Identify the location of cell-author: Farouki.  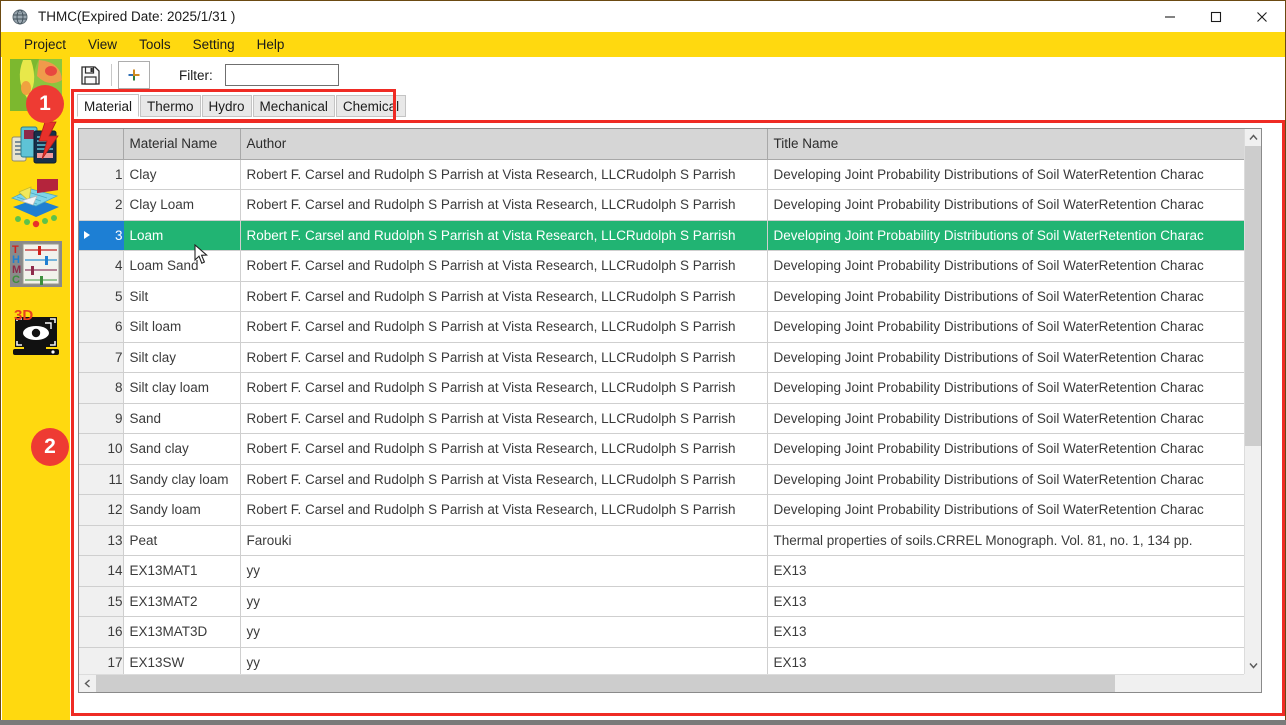
(504, 540).